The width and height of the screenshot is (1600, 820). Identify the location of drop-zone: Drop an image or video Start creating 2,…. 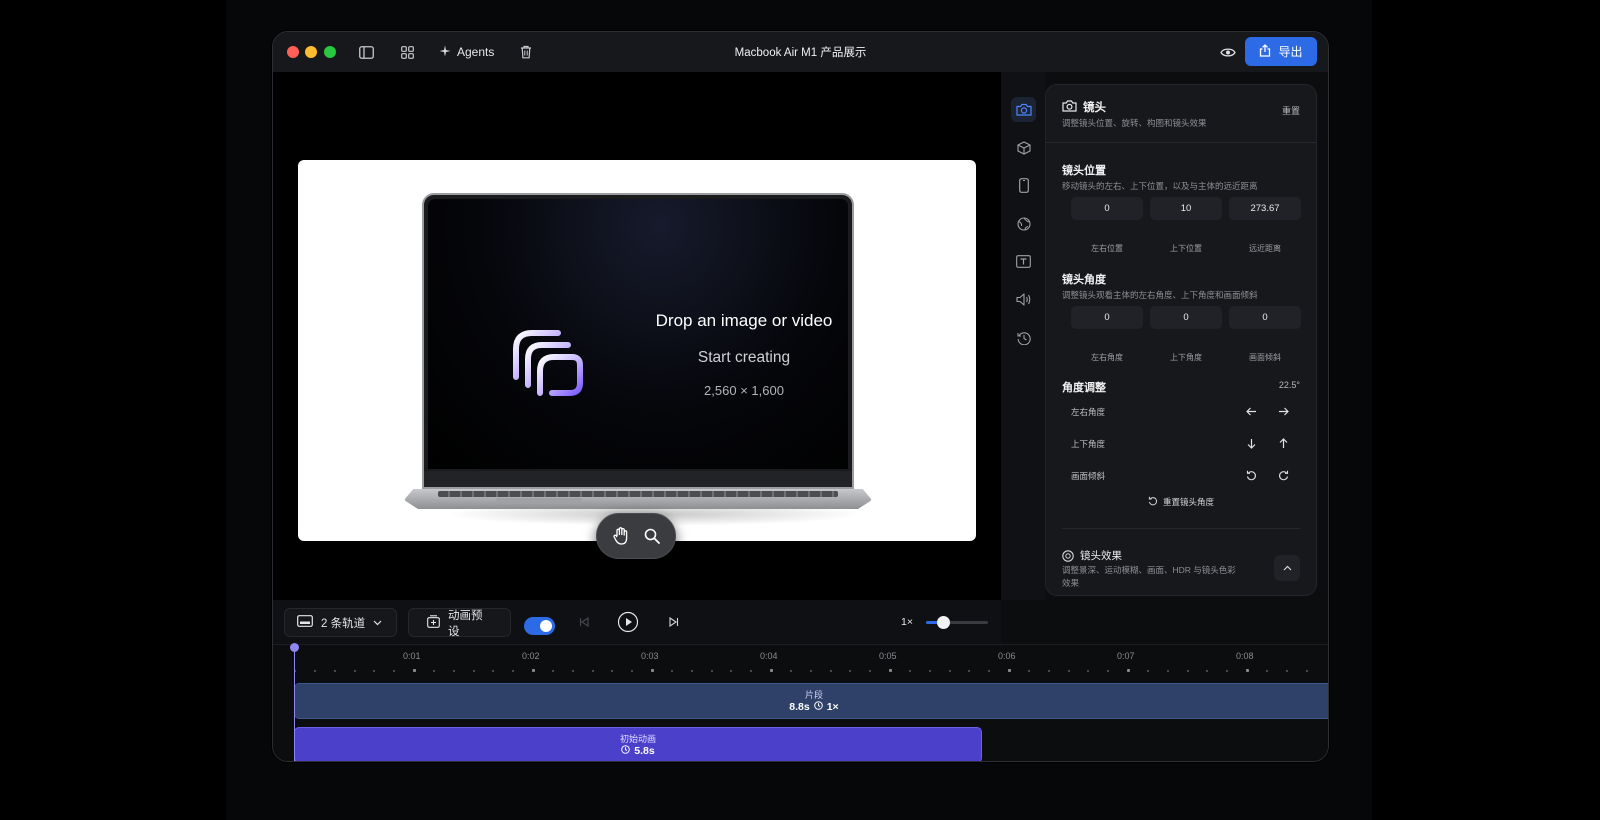
(638, 334).